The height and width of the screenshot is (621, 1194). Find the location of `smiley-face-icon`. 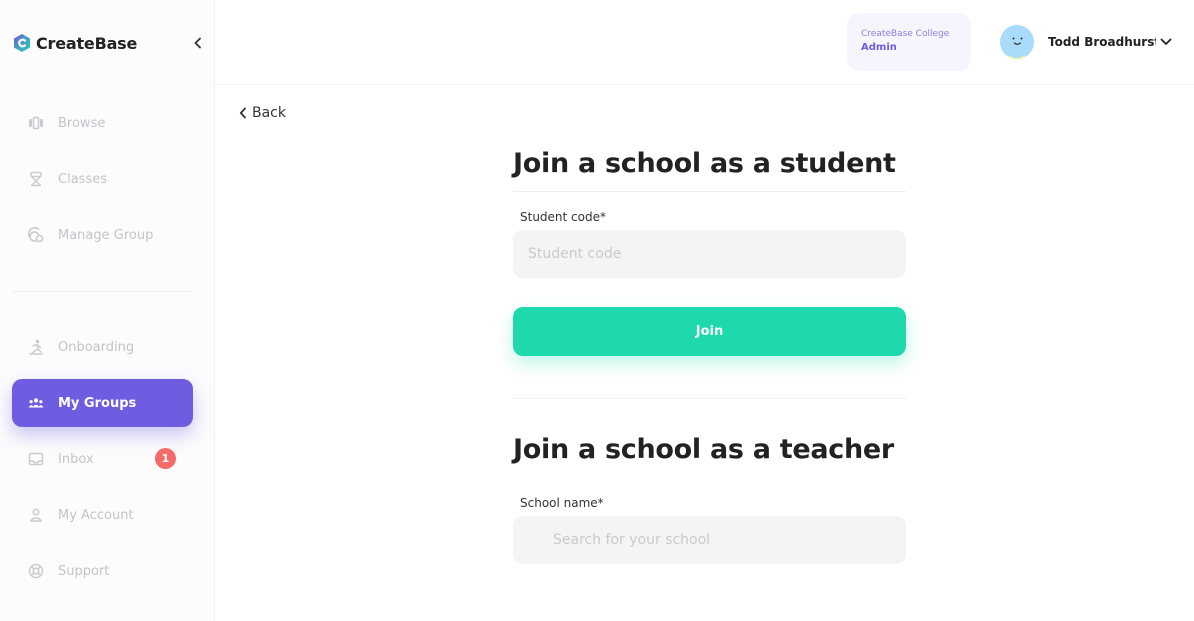

smiley-face-icon is located at coordinates (1017, 42).